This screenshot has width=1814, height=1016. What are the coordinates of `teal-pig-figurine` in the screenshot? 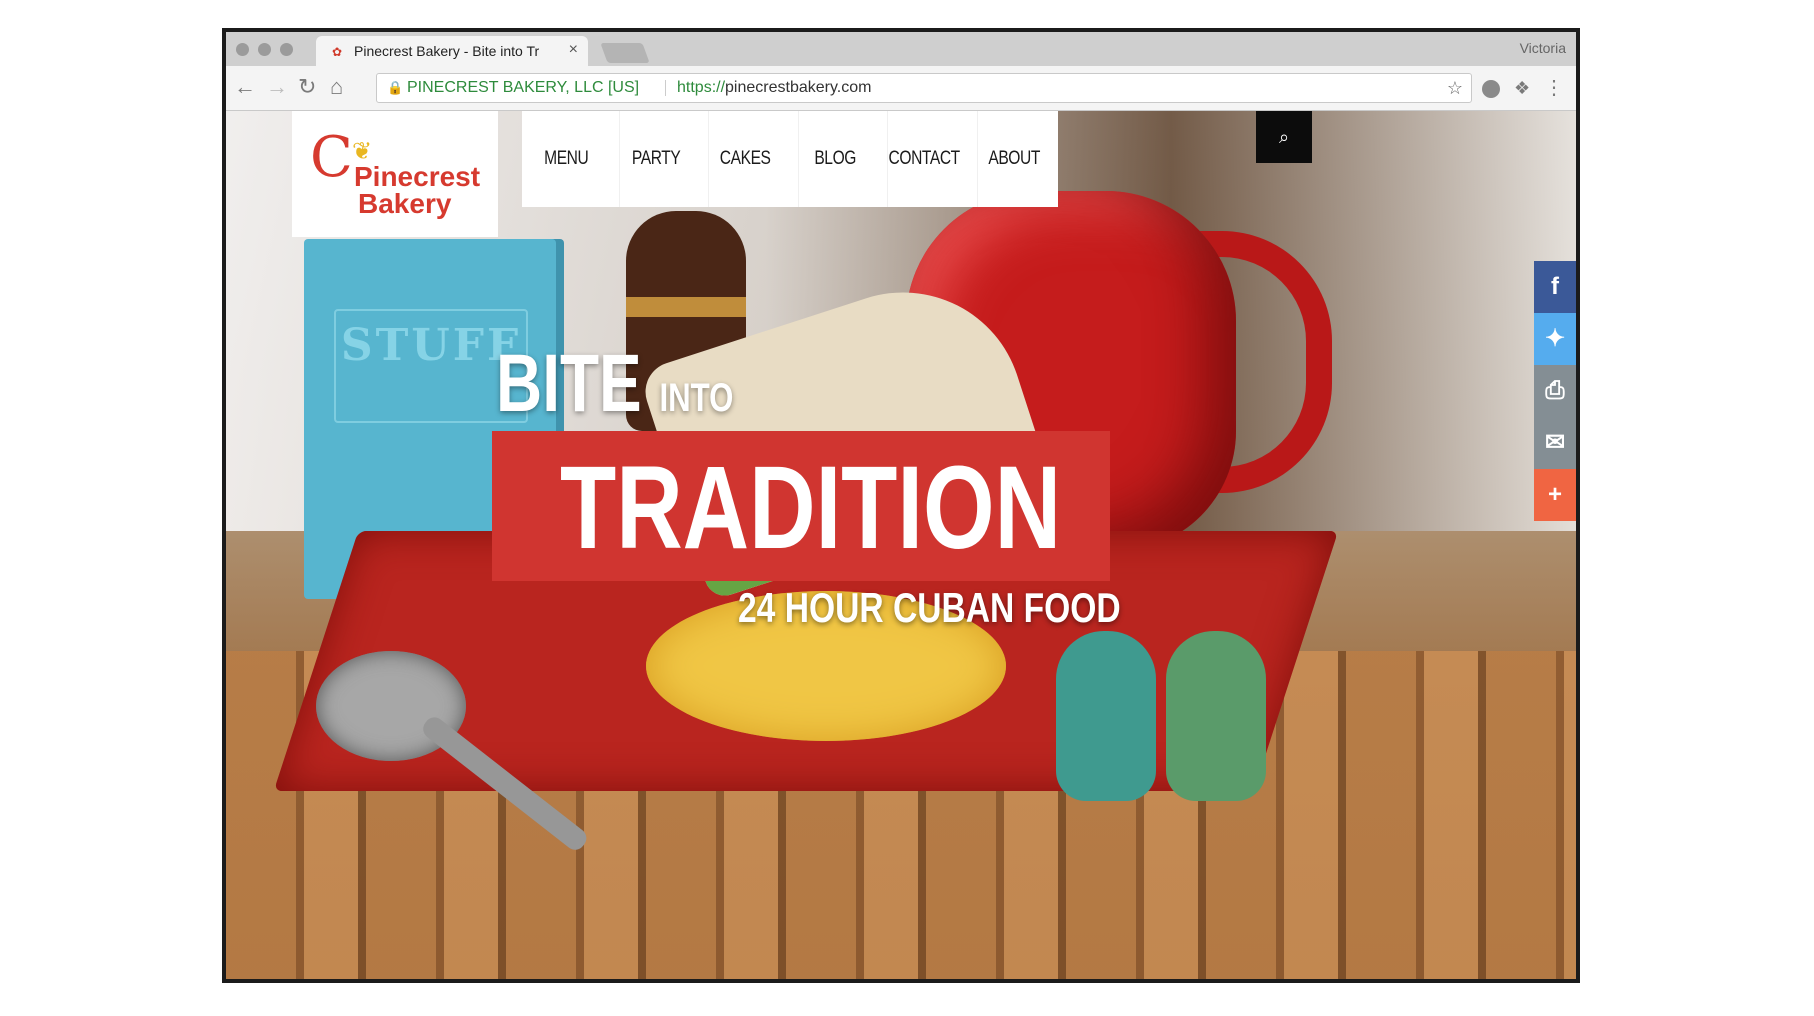 It's located at (1106, 716).